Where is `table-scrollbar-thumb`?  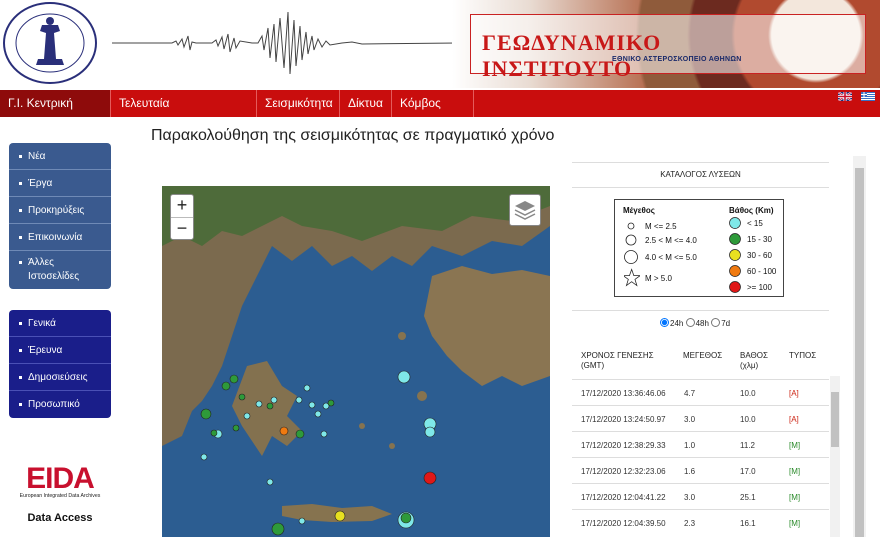 table-scrollbar-thumb is located at coordinates (835, 419).